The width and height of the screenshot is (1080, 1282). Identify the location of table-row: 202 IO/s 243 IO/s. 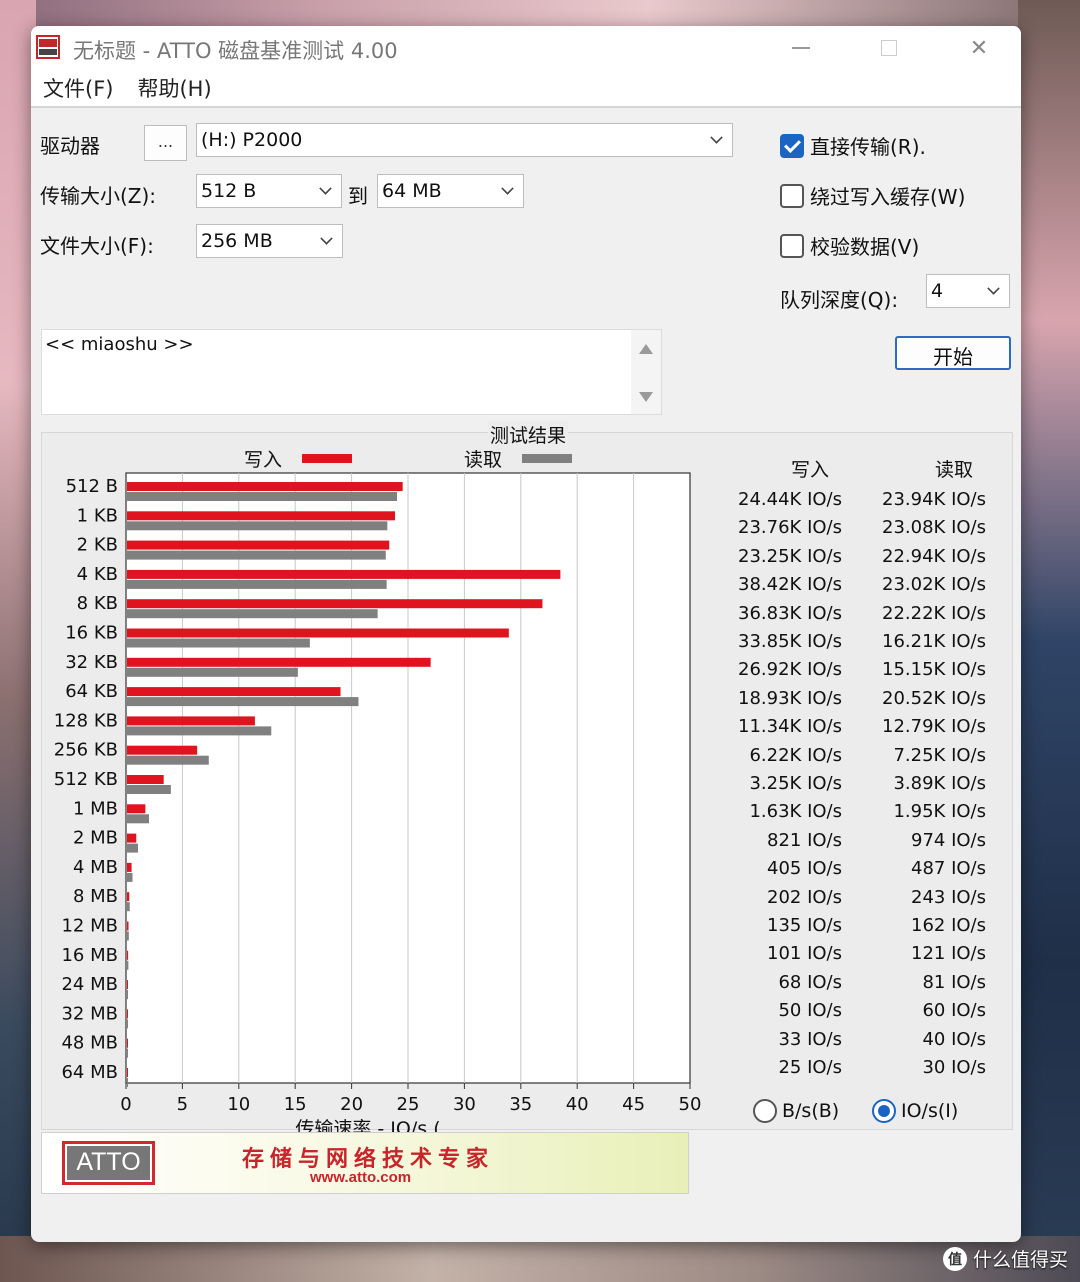
(836, 901).